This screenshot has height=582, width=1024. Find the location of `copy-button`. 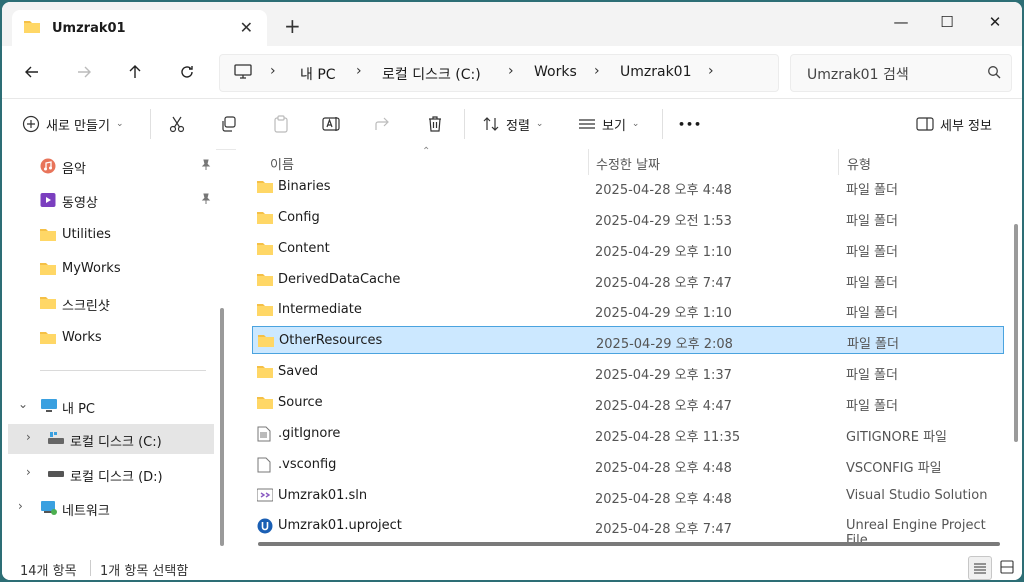

copy-button is located at coordinates (229, 124).